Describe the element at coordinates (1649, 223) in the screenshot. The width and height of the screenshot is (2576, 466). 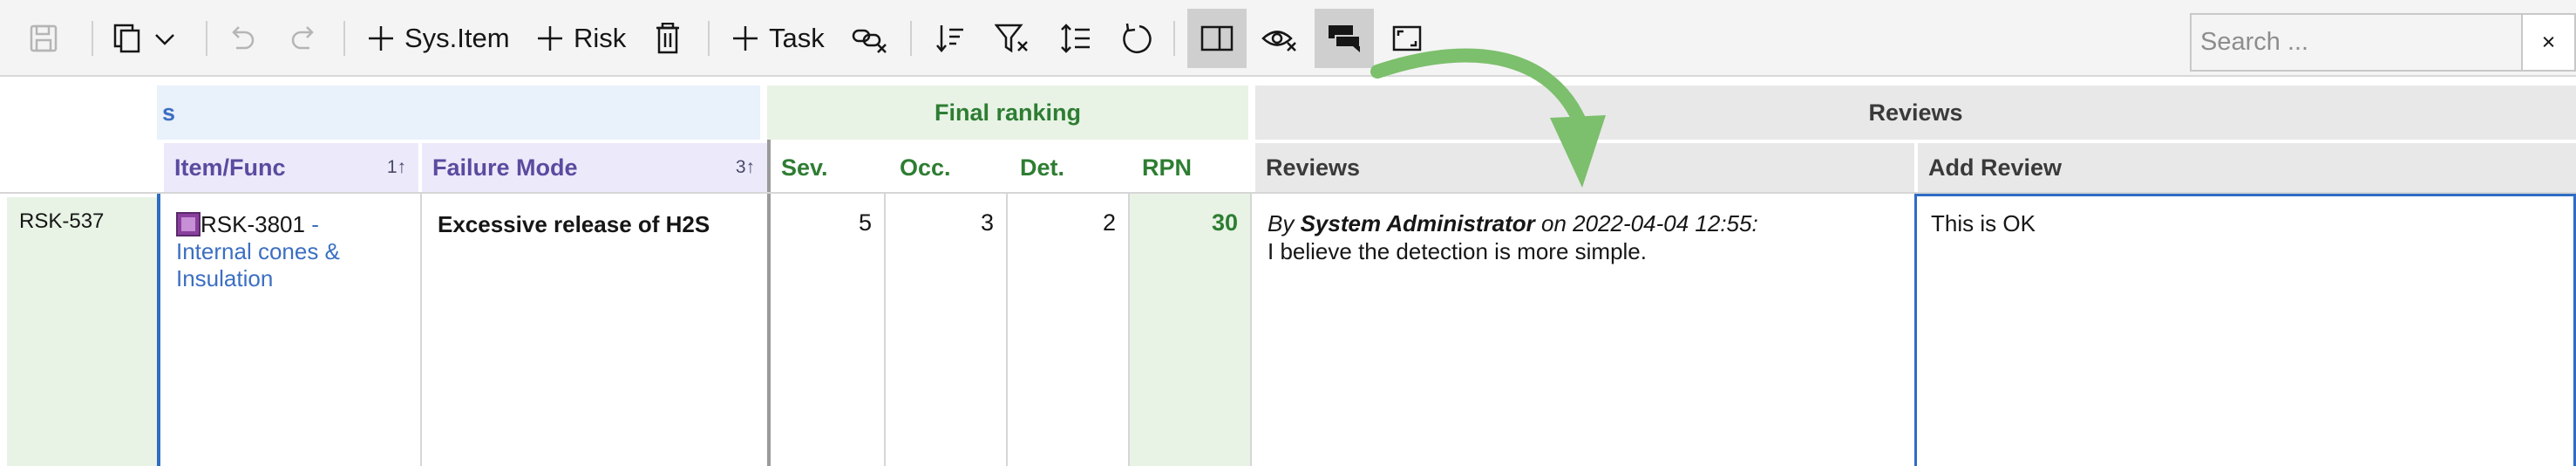
I see `review-date: on 2022-04-04 12:55:` at that location.